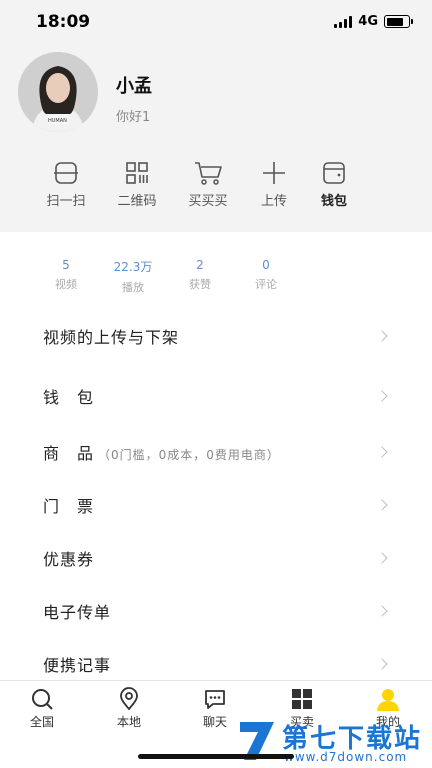 The image size is (432, 768). What do you see at coordinates (216, 336) in the screenshot?
I see `menu-item-video-manage: 视频的上传与下架` at bounding box center [216, 336].